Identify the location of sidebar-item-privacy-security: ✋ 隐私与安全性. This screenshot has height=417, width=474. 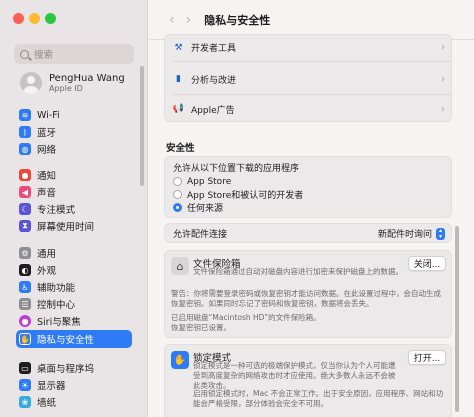
(74, 339).